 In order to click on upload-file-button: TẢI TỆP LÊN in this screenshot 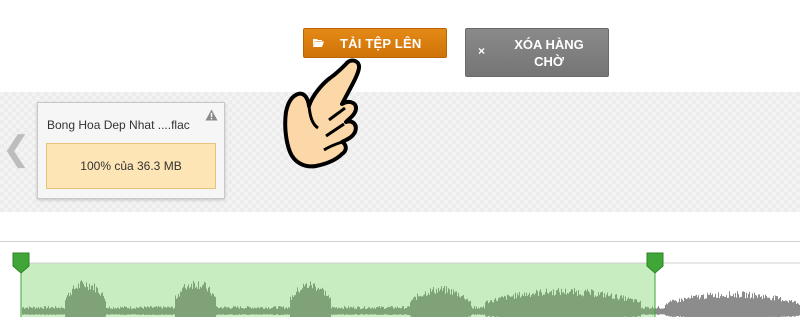, I will do `click(375, 43)`.